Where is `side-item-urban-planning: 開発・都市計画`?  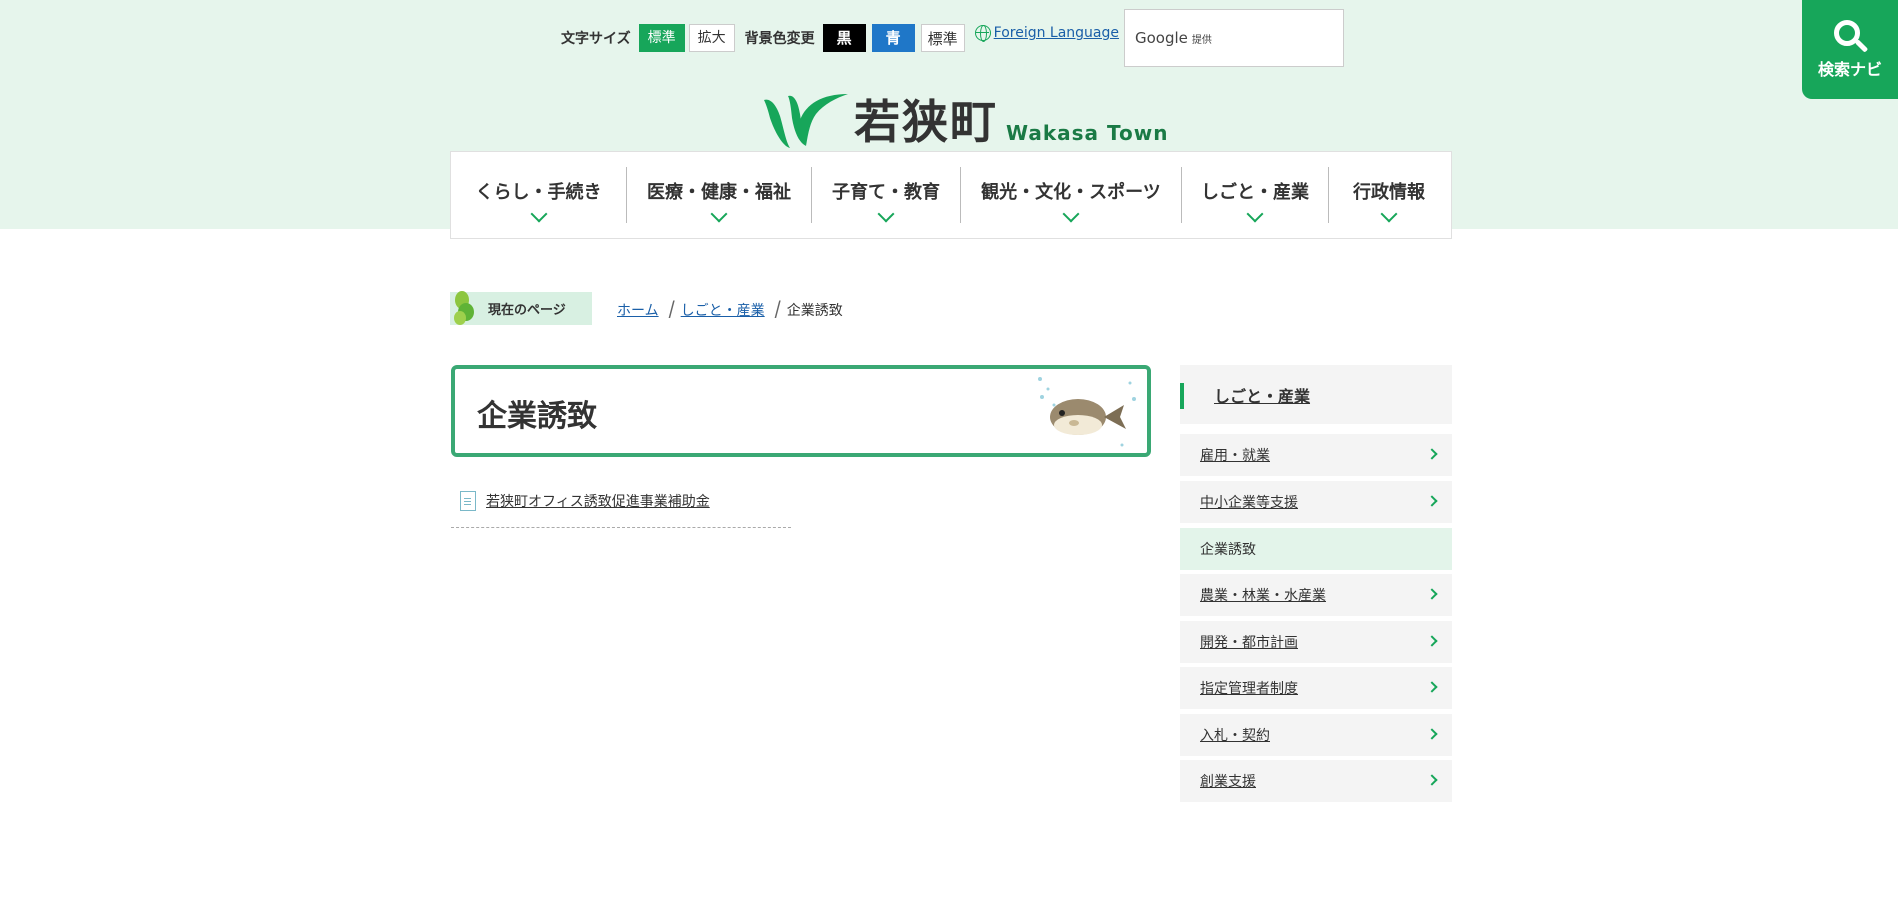
side-item-urban-planning: 開発・都市計画 is located at coordinates (1316, 642).